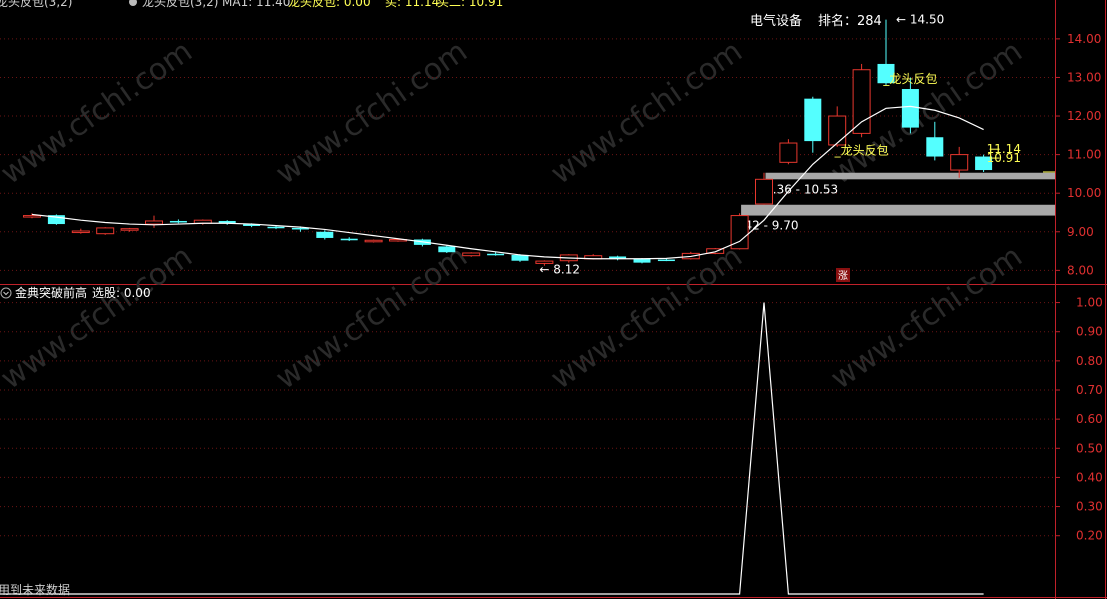 The width and height of the screenshot is (1107, 599). Describe the element at coordinates (559, 270) in the screenshot. I see `low-price-annotation: ← 8.12` at that location.